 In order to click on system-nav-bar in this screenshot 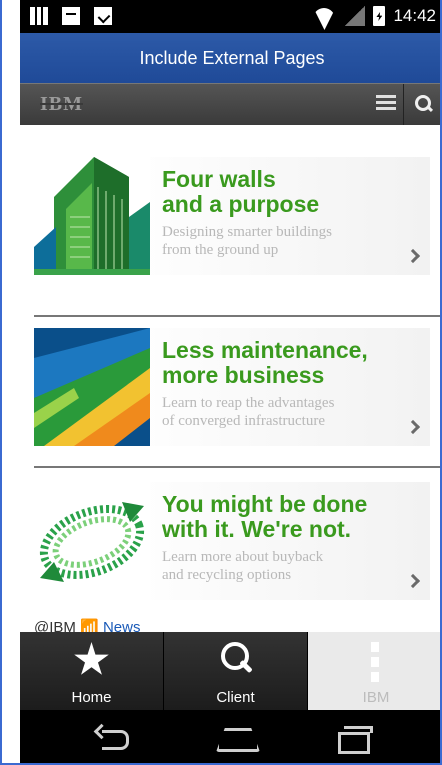, I will do `click(230, 736)`.